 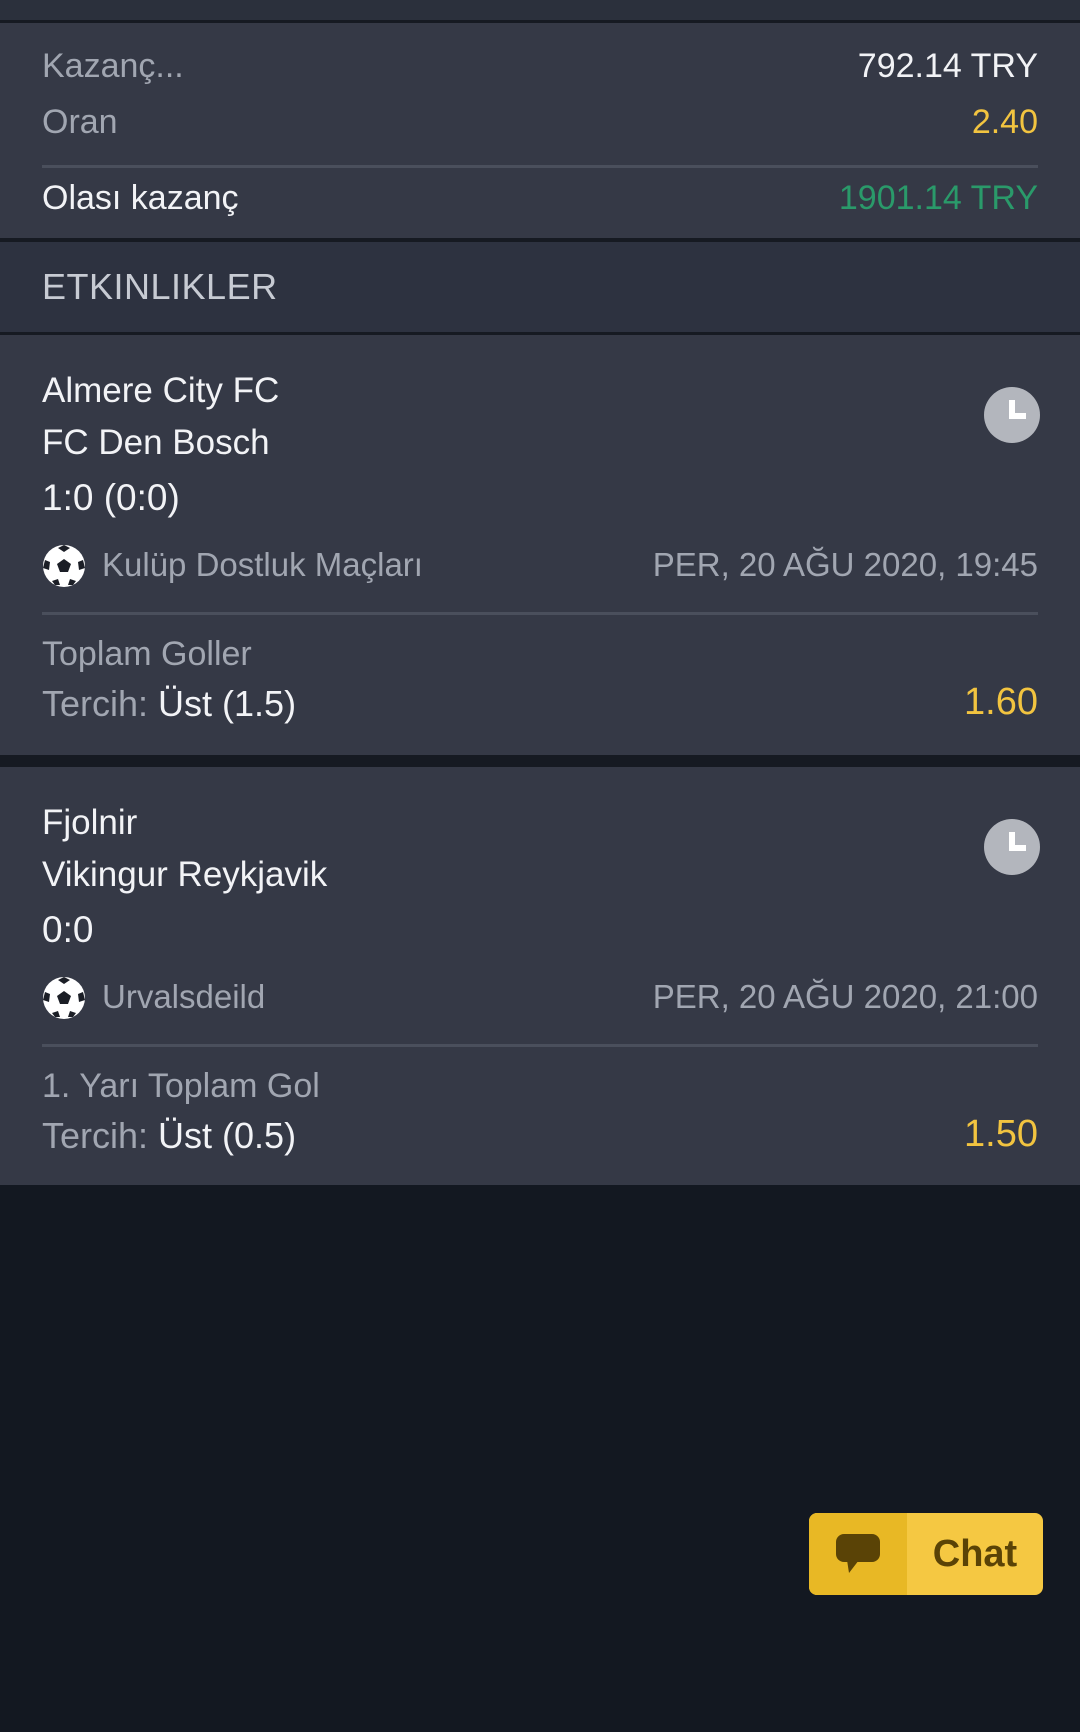 I want to click on market-name: Toplam Goller, so click(x=147, y=654).